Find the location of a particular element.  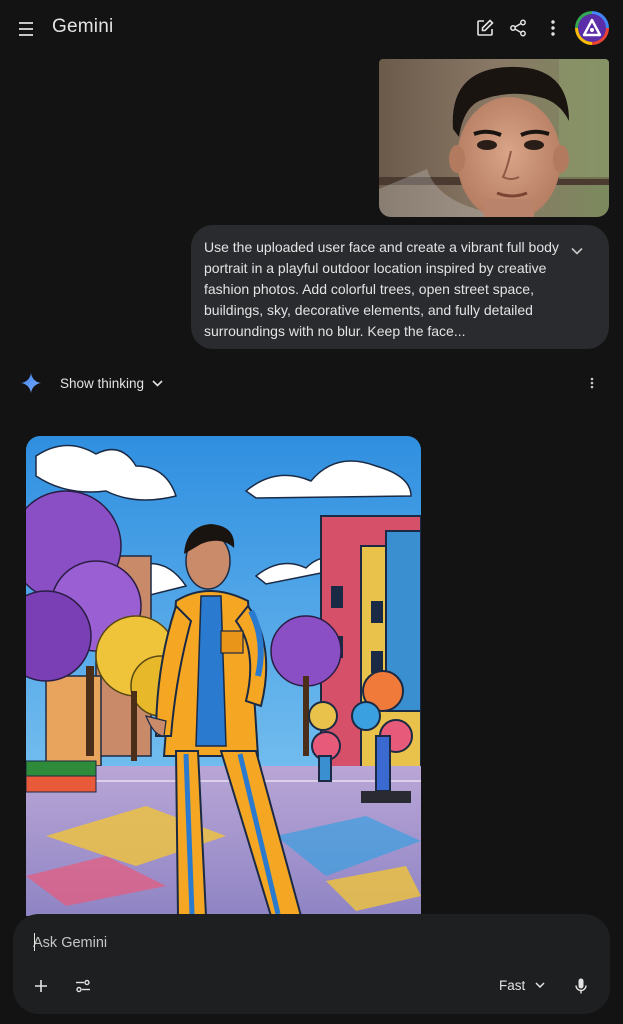

share-icon is located at coordinates (518, 28).